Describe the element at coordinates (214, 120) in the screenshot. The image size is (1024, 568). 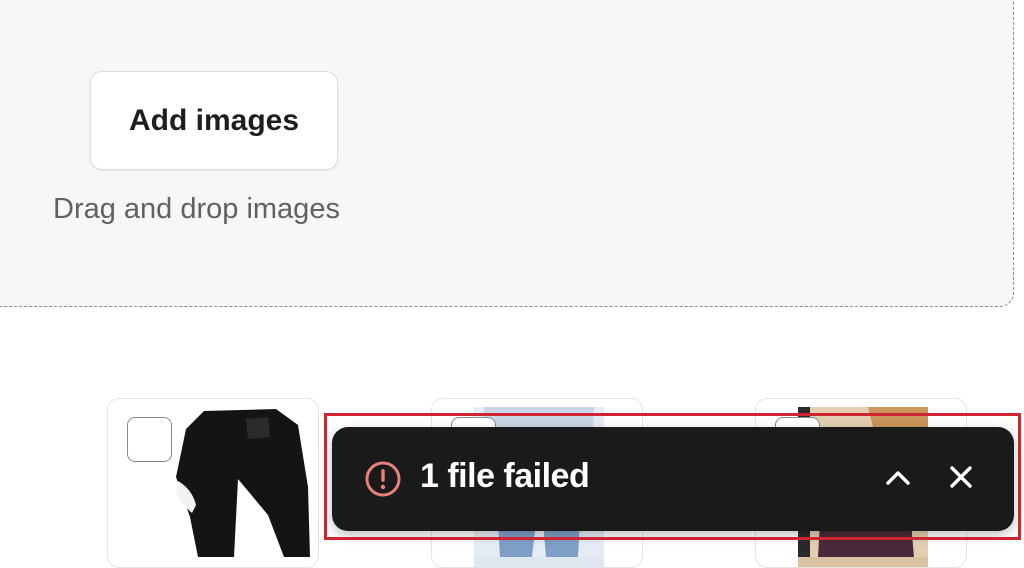
I see `add-images-button: Add images` at that location.